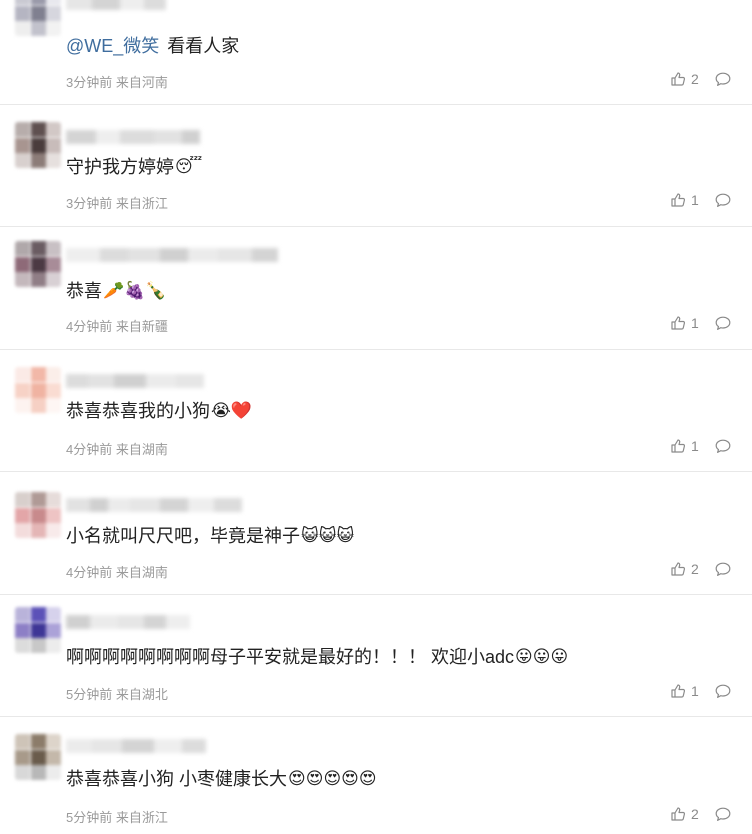 Image resolution: width=752 pixels, height=834 pixels. Describe the element at coordinates (183, 536) in the screenshot. I see `comment-body: 小名就叫尺尺吧，毕竟是神子` at that location.